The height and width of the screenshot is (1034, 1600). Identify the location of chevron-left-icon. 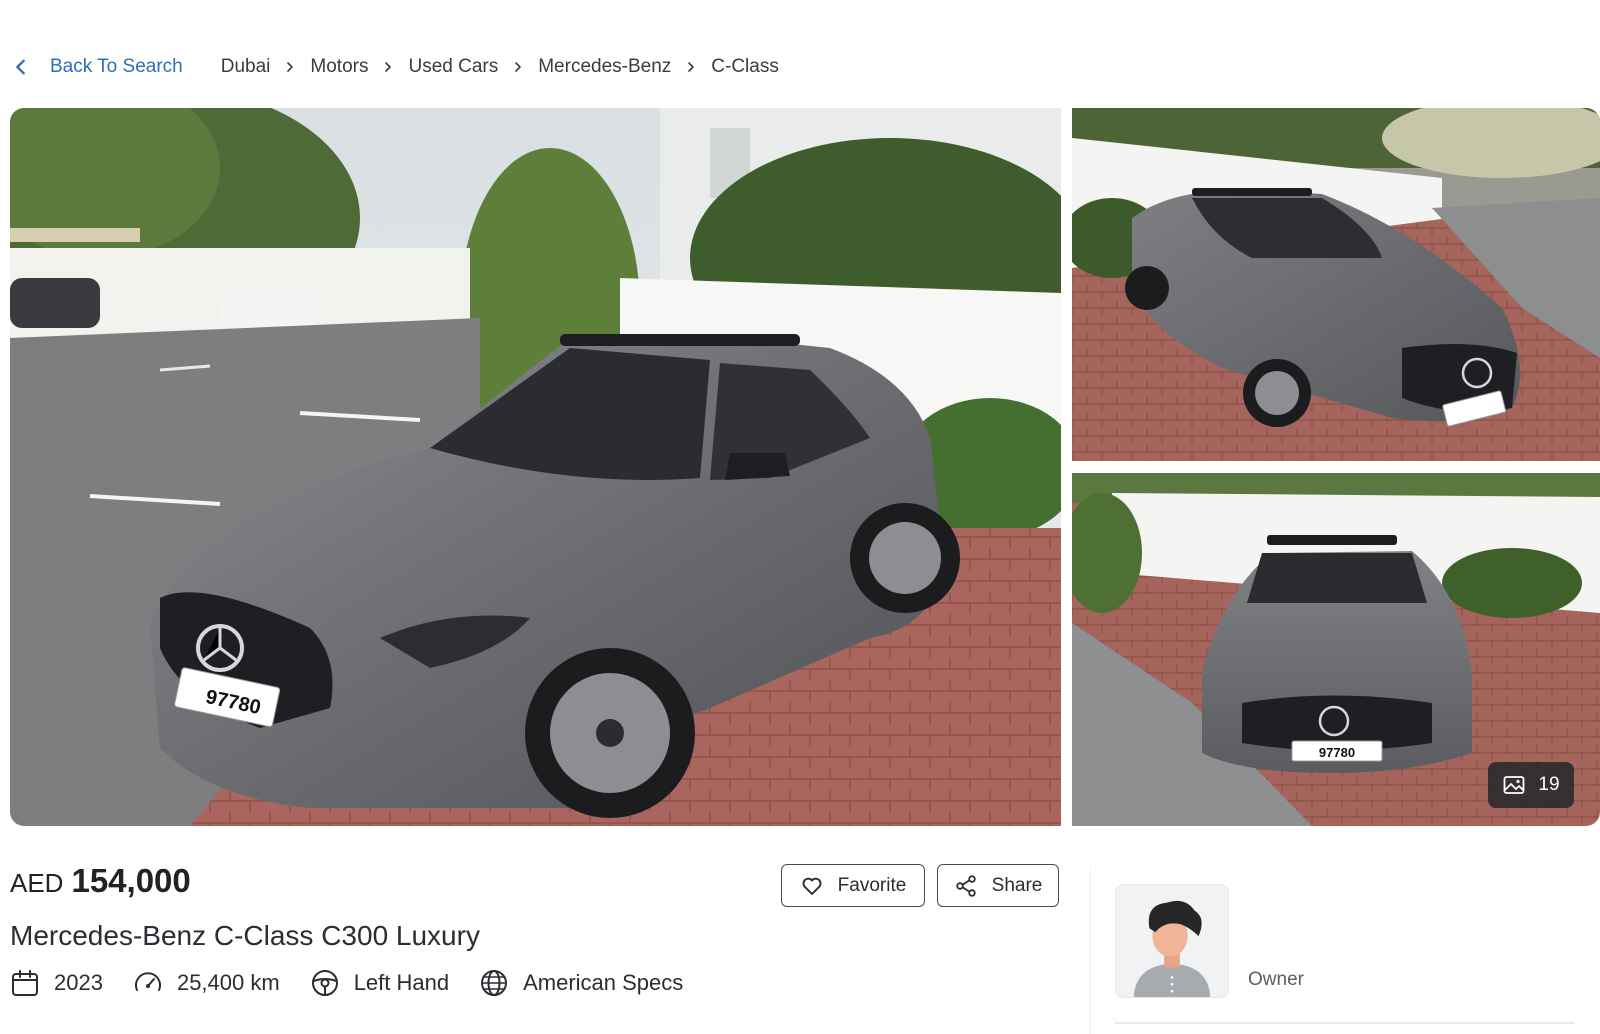
(20, 67).